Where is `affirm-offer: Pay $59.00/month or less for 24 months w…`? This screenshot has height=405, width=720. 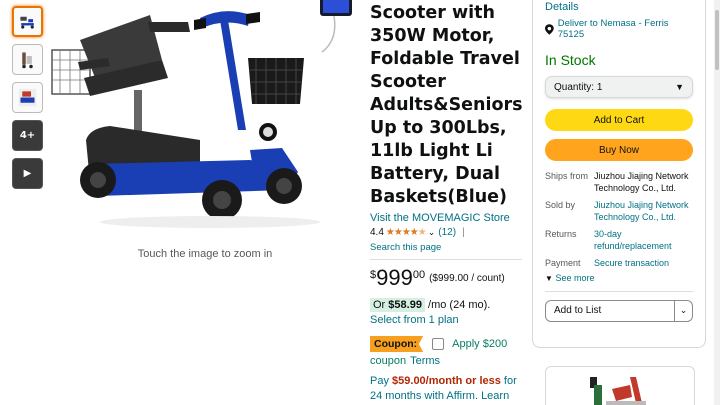 affirm-offer: Pay $59.00/month or less for 24 months w… is located at coordinates (446, 389).